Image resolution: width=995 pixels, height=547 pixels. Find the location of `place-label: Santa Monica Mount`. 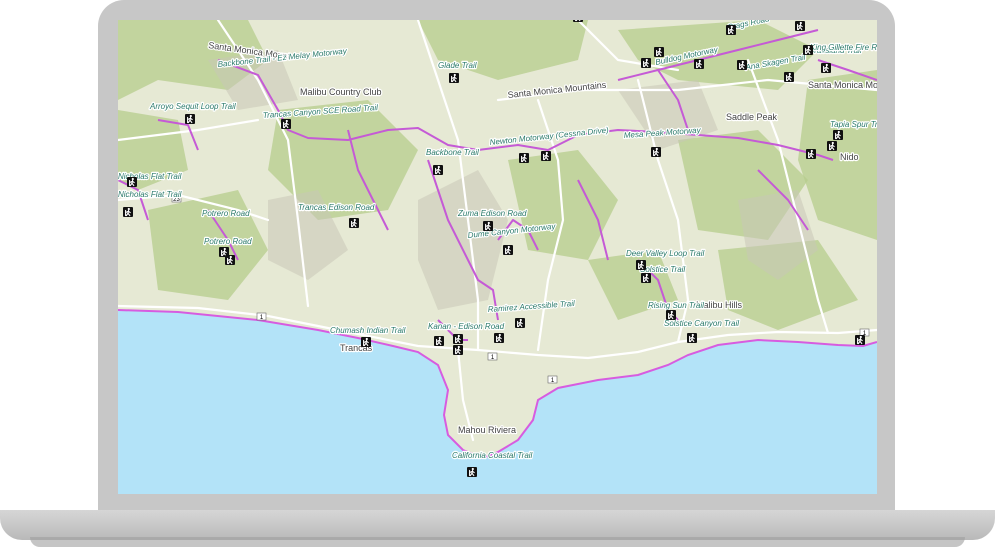

place-label: Santa Monica Mount is located at coordinates (842, 85).